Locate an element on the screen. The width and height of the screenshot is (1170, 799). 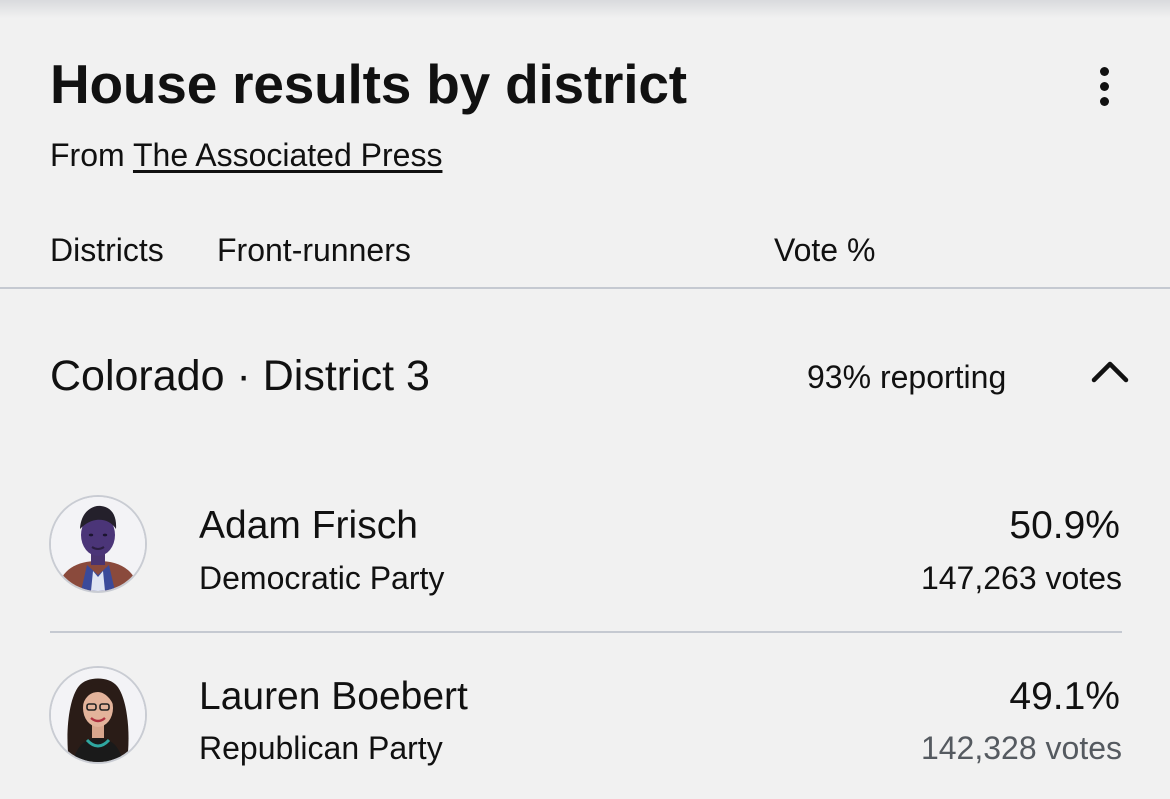
candidate-votes: 147,263 votes is located at coordinates (1021, 578).